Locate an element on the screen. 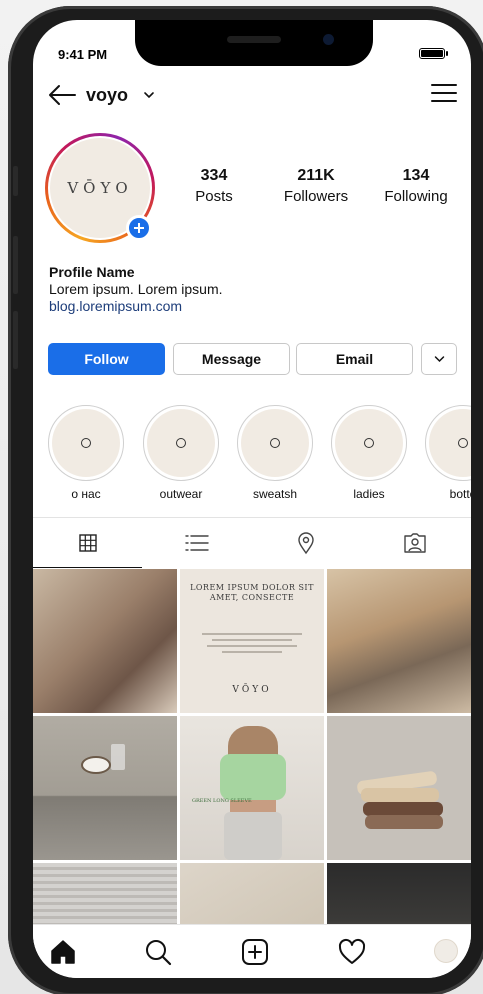  story-highlights: о нас outwear sweatsh ladies botto is located at coordinates (252, 455).